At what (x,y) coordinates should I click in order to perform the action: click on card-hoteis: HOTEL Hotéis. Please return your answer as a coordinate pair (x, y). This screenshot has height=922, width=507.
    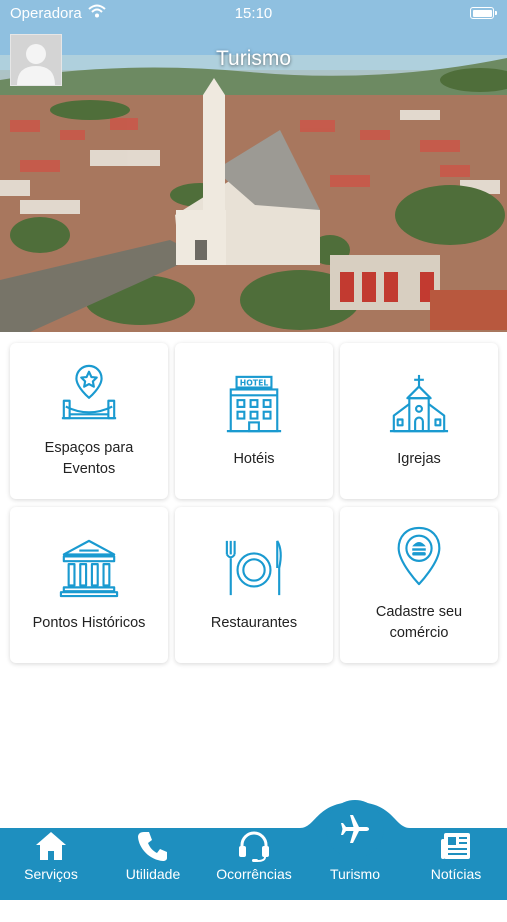
    Looking at the image, I should click on (254, 421).